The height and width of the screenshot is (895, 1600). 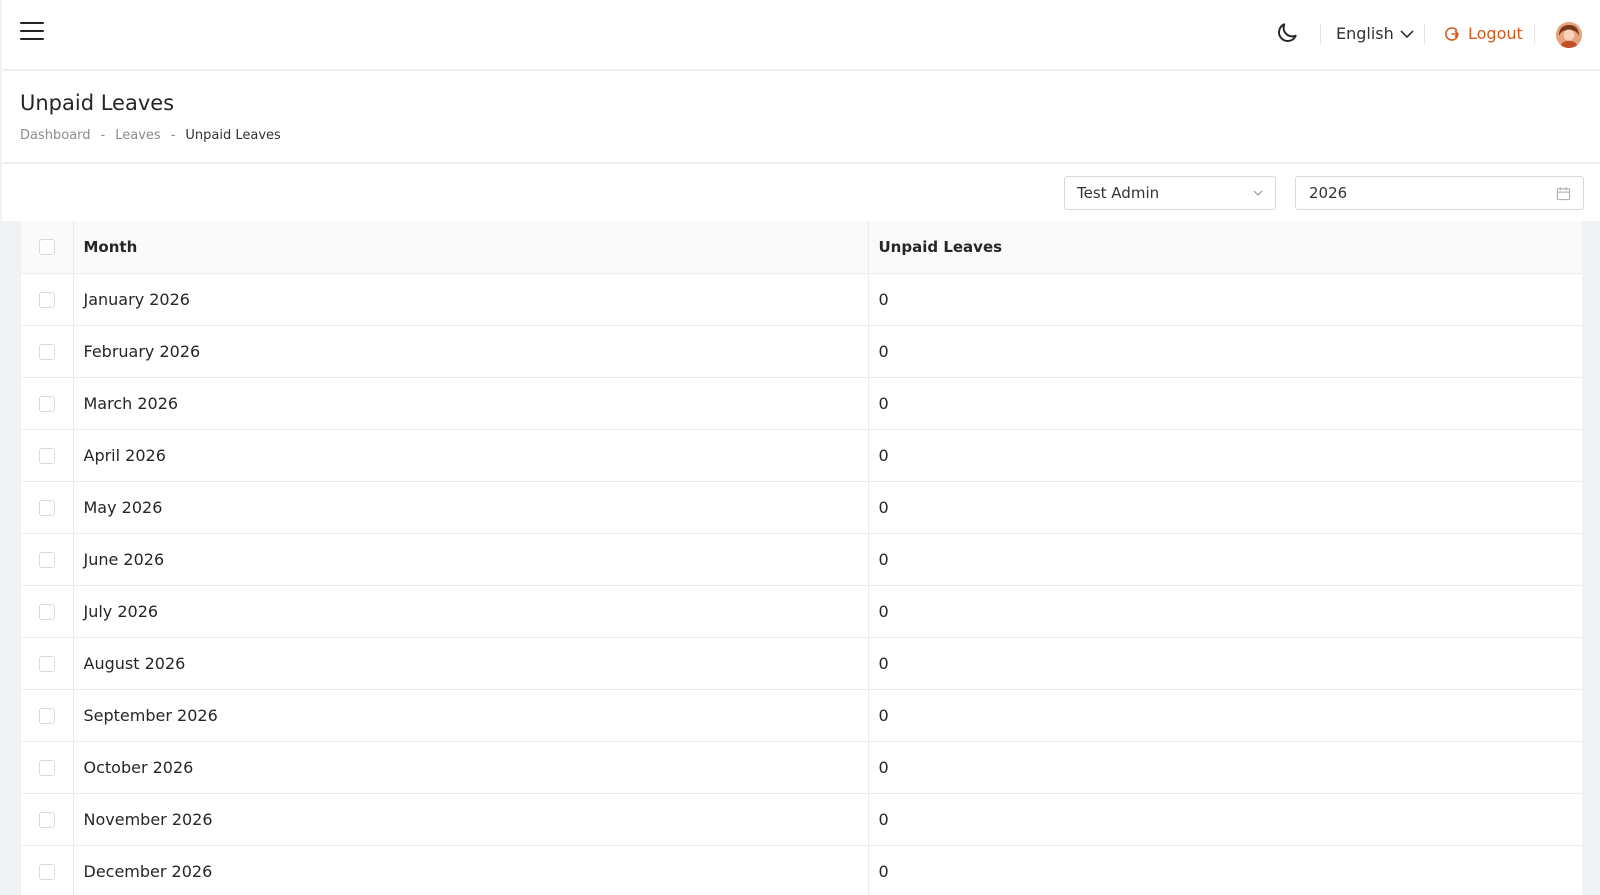 I want to click on month-cell: December 2026, so click(x=471, y=870).